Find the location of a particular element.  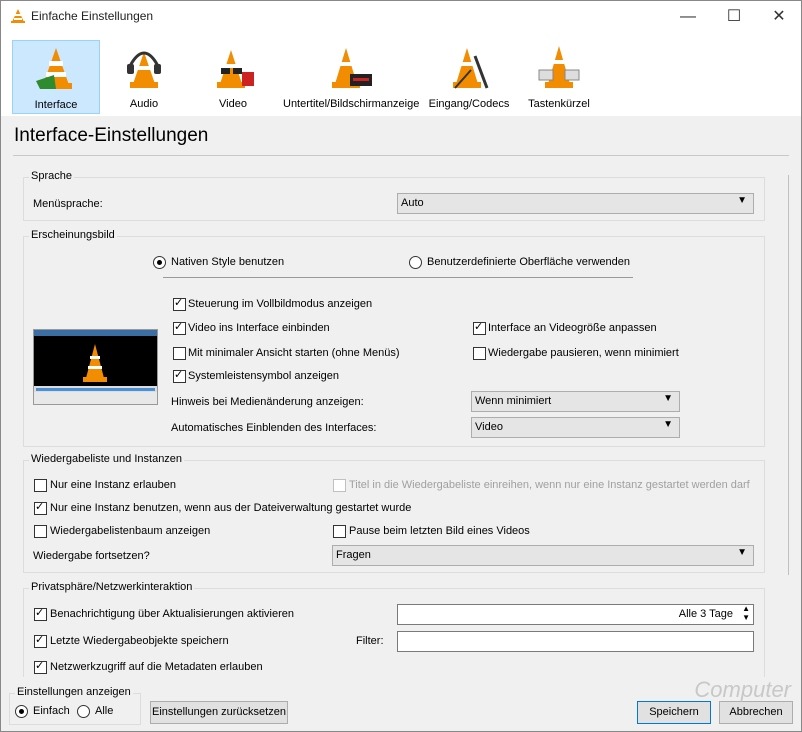

filter-label: Filter: is located at coordinates (370, 641).